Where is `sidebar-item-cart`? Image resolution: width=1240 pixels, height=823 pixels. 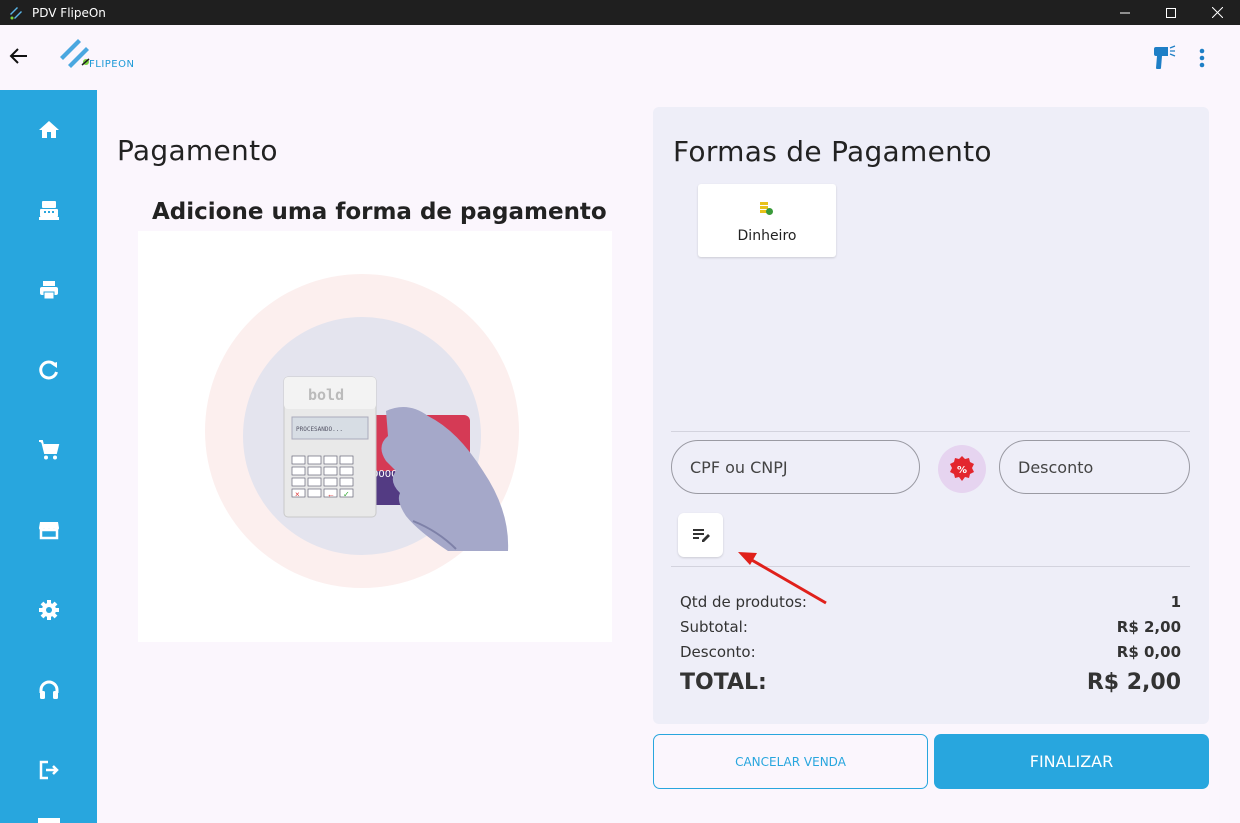
sidebar-item-cart is located at coordinates (48, 450).